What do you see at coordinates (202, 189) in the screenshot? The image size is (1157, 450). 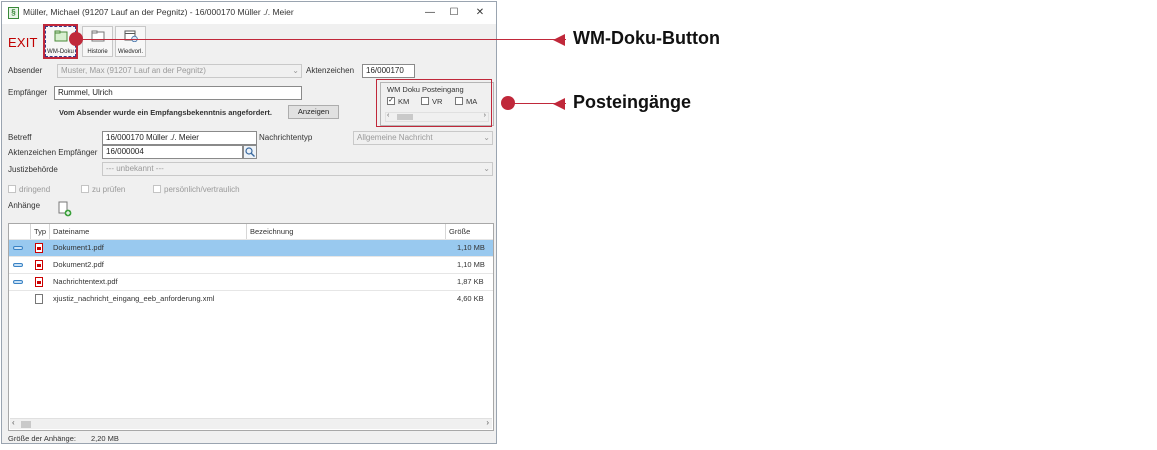 I see `vertraulich-label: persönlich/vertraulich` at bounding box center [202, 189].